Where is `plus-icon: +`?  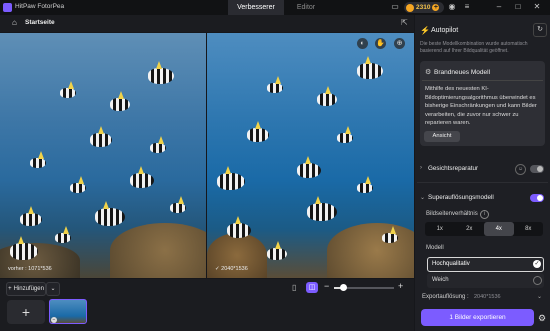 plus-icon: + is located at coordinates (10, 289).